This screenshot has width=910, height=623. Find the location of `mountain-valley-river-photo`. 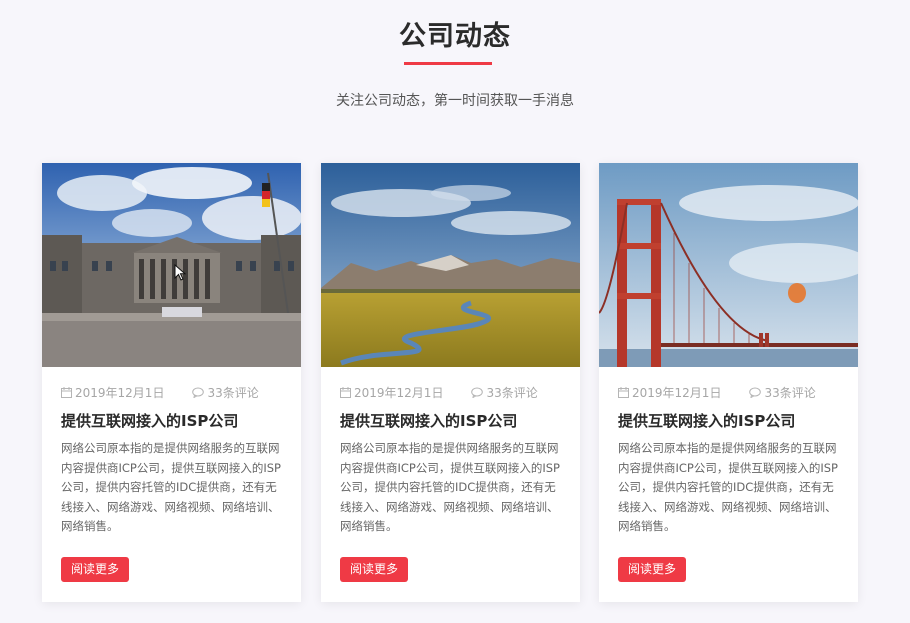

mountain-valley-river-photo is located at coordinates (450, 265).